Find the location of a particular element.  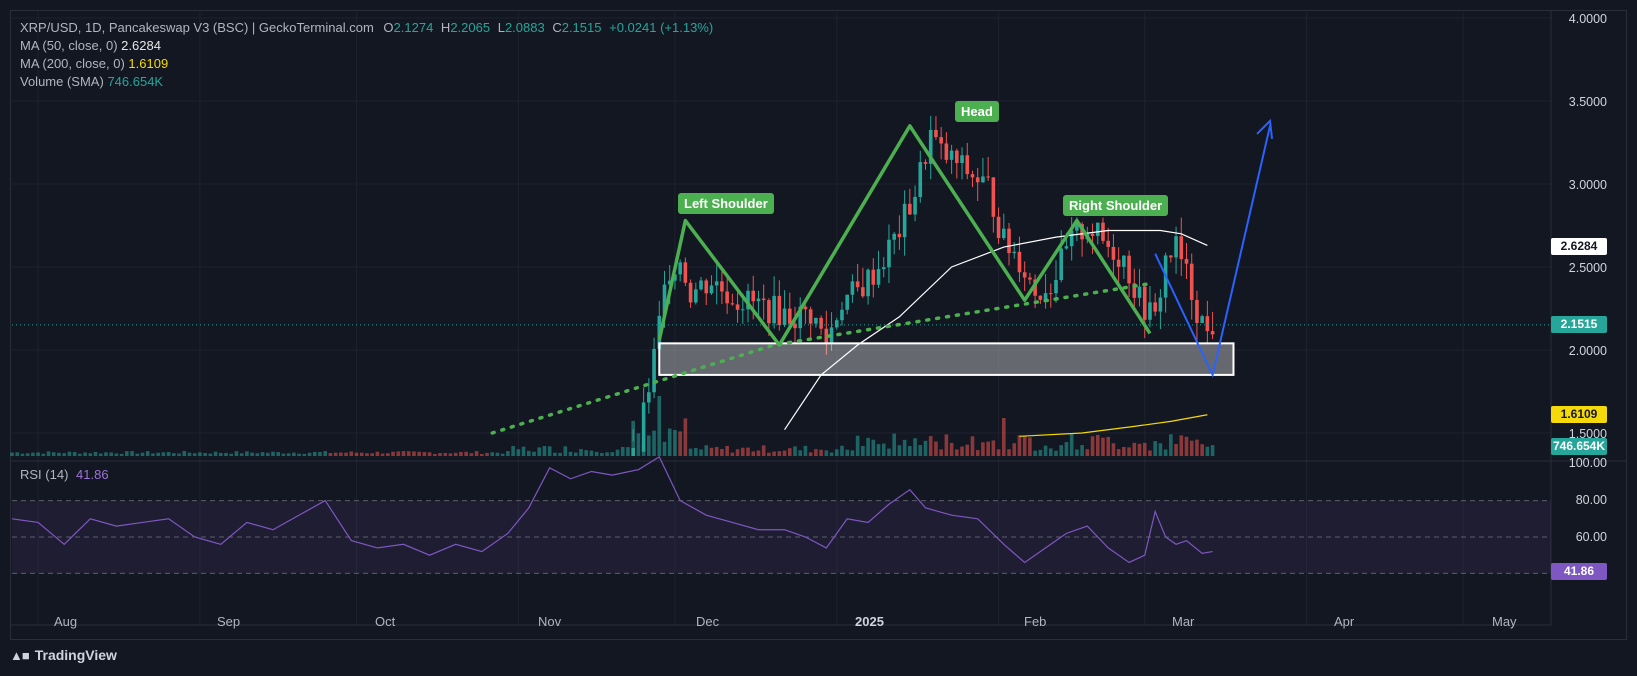

tradingview-logo: ▲■ TradingView is located at coordinates (63, 655).